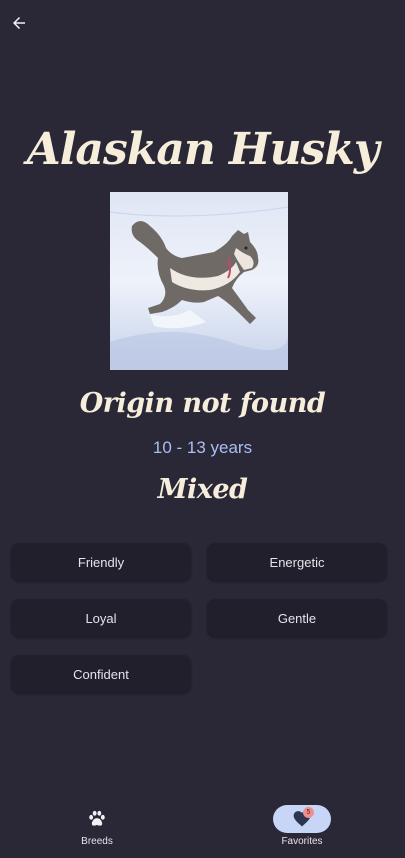  Describe the element at coordinates (202, 403) in the screenshot. I see `breed-origin: Origin not found` at that location.